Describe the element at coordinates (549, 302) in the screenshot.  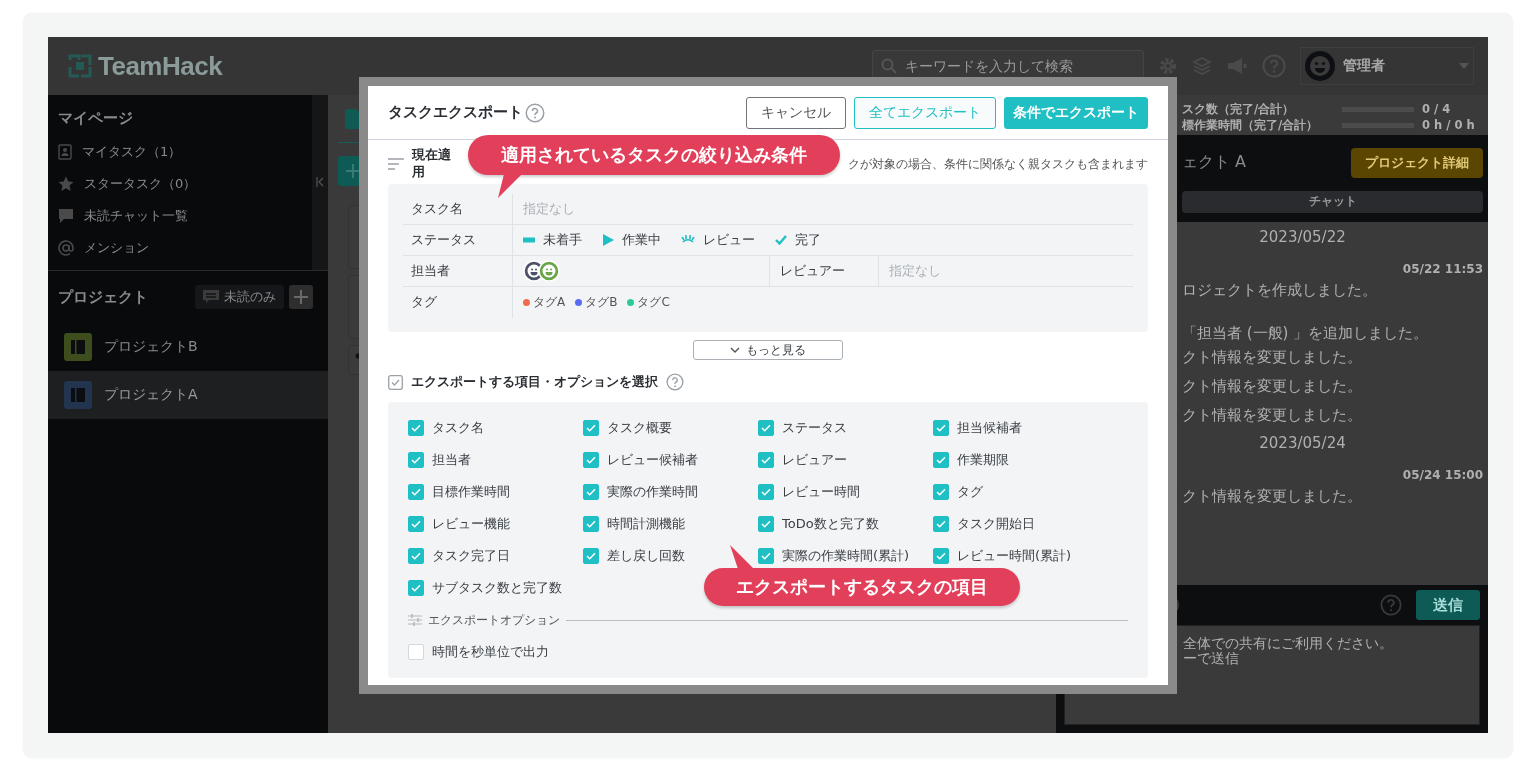
I see `tag-label: タグA` at that location.